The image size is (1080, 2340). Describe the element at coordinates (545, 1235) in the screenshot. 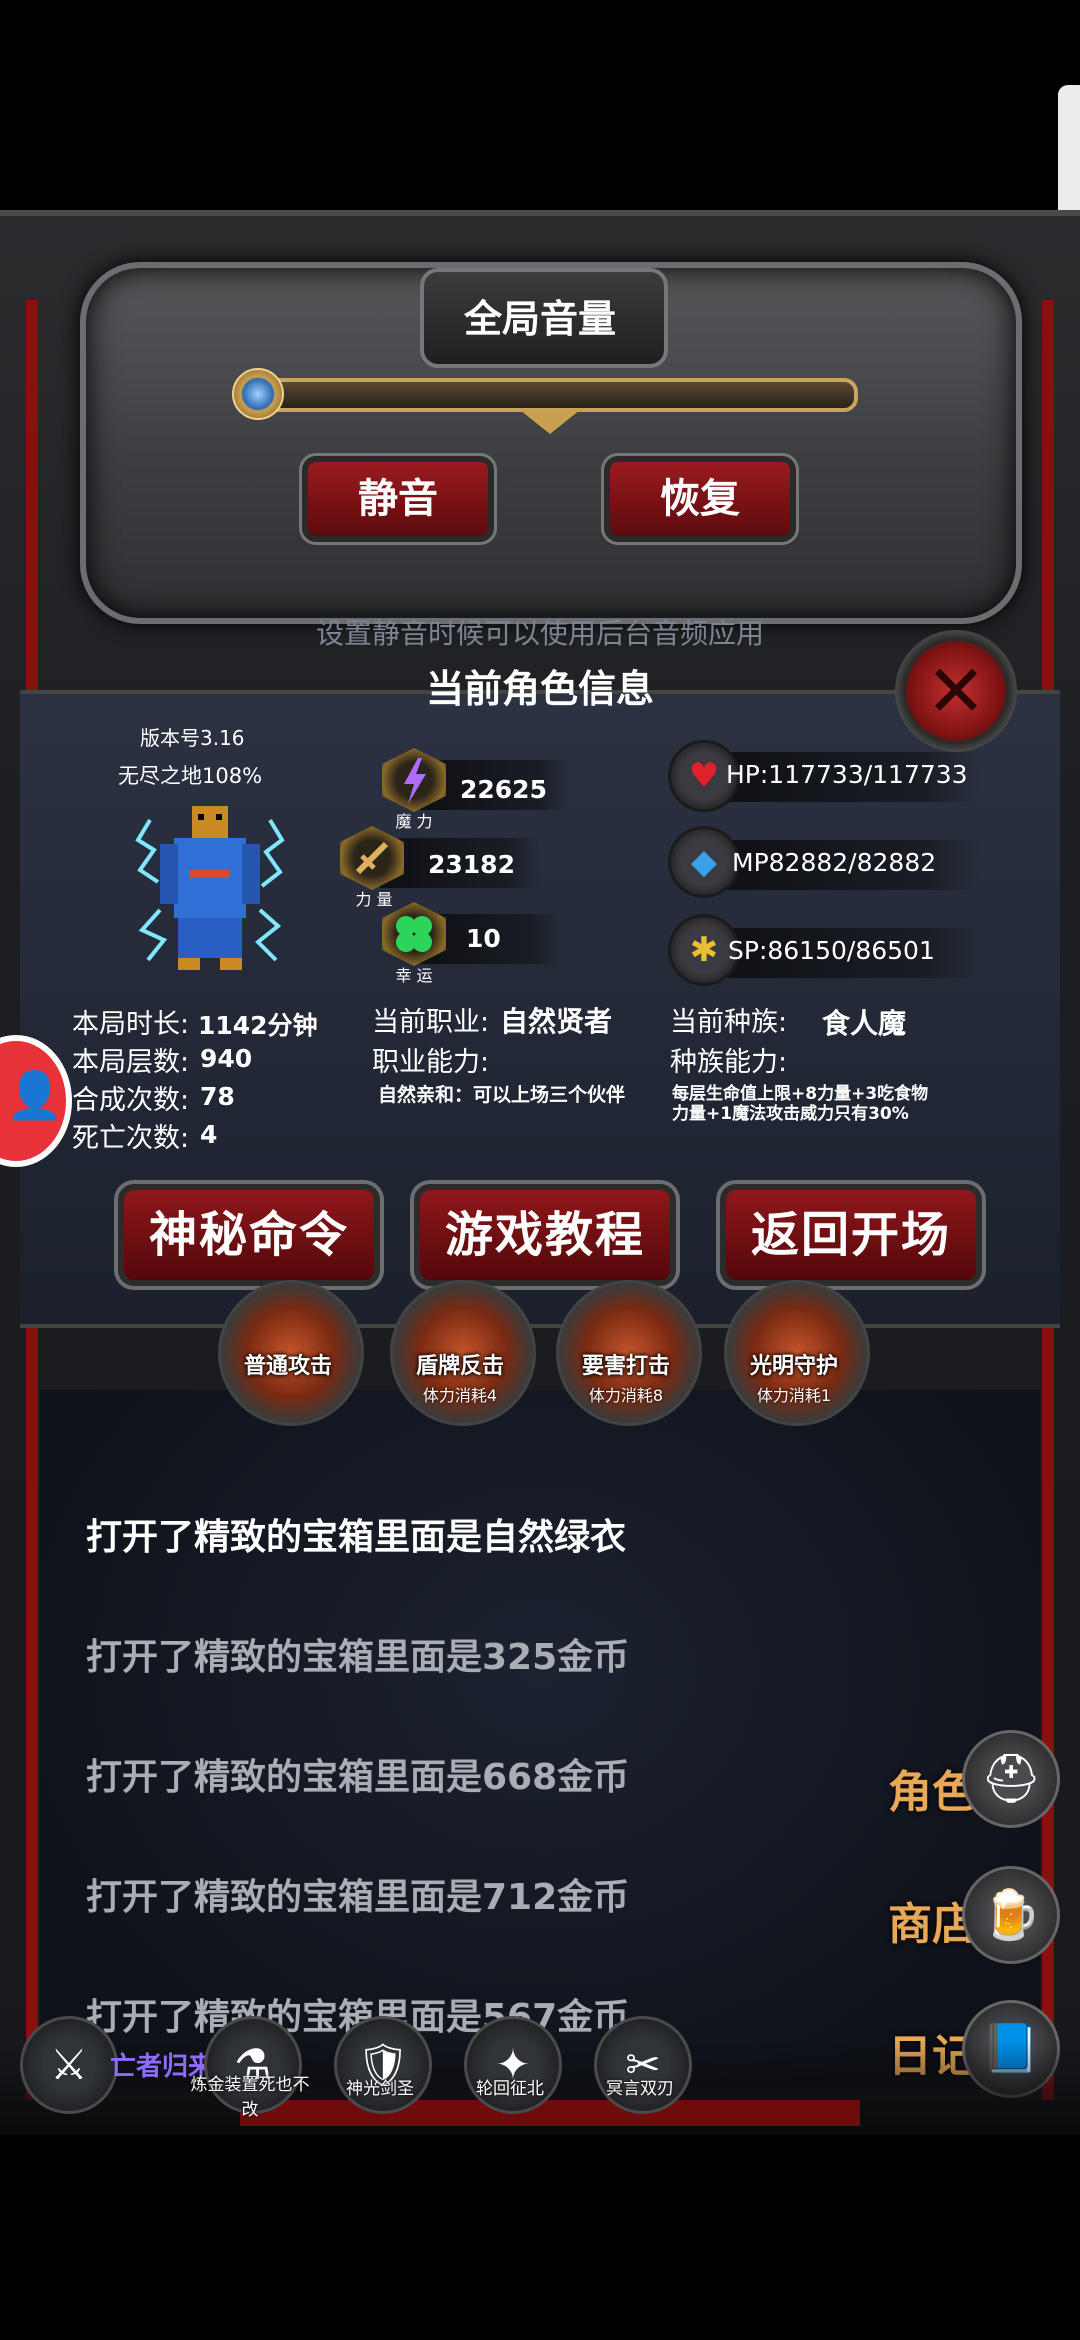

I see `tutorial-button: 游戏教程` at that location.